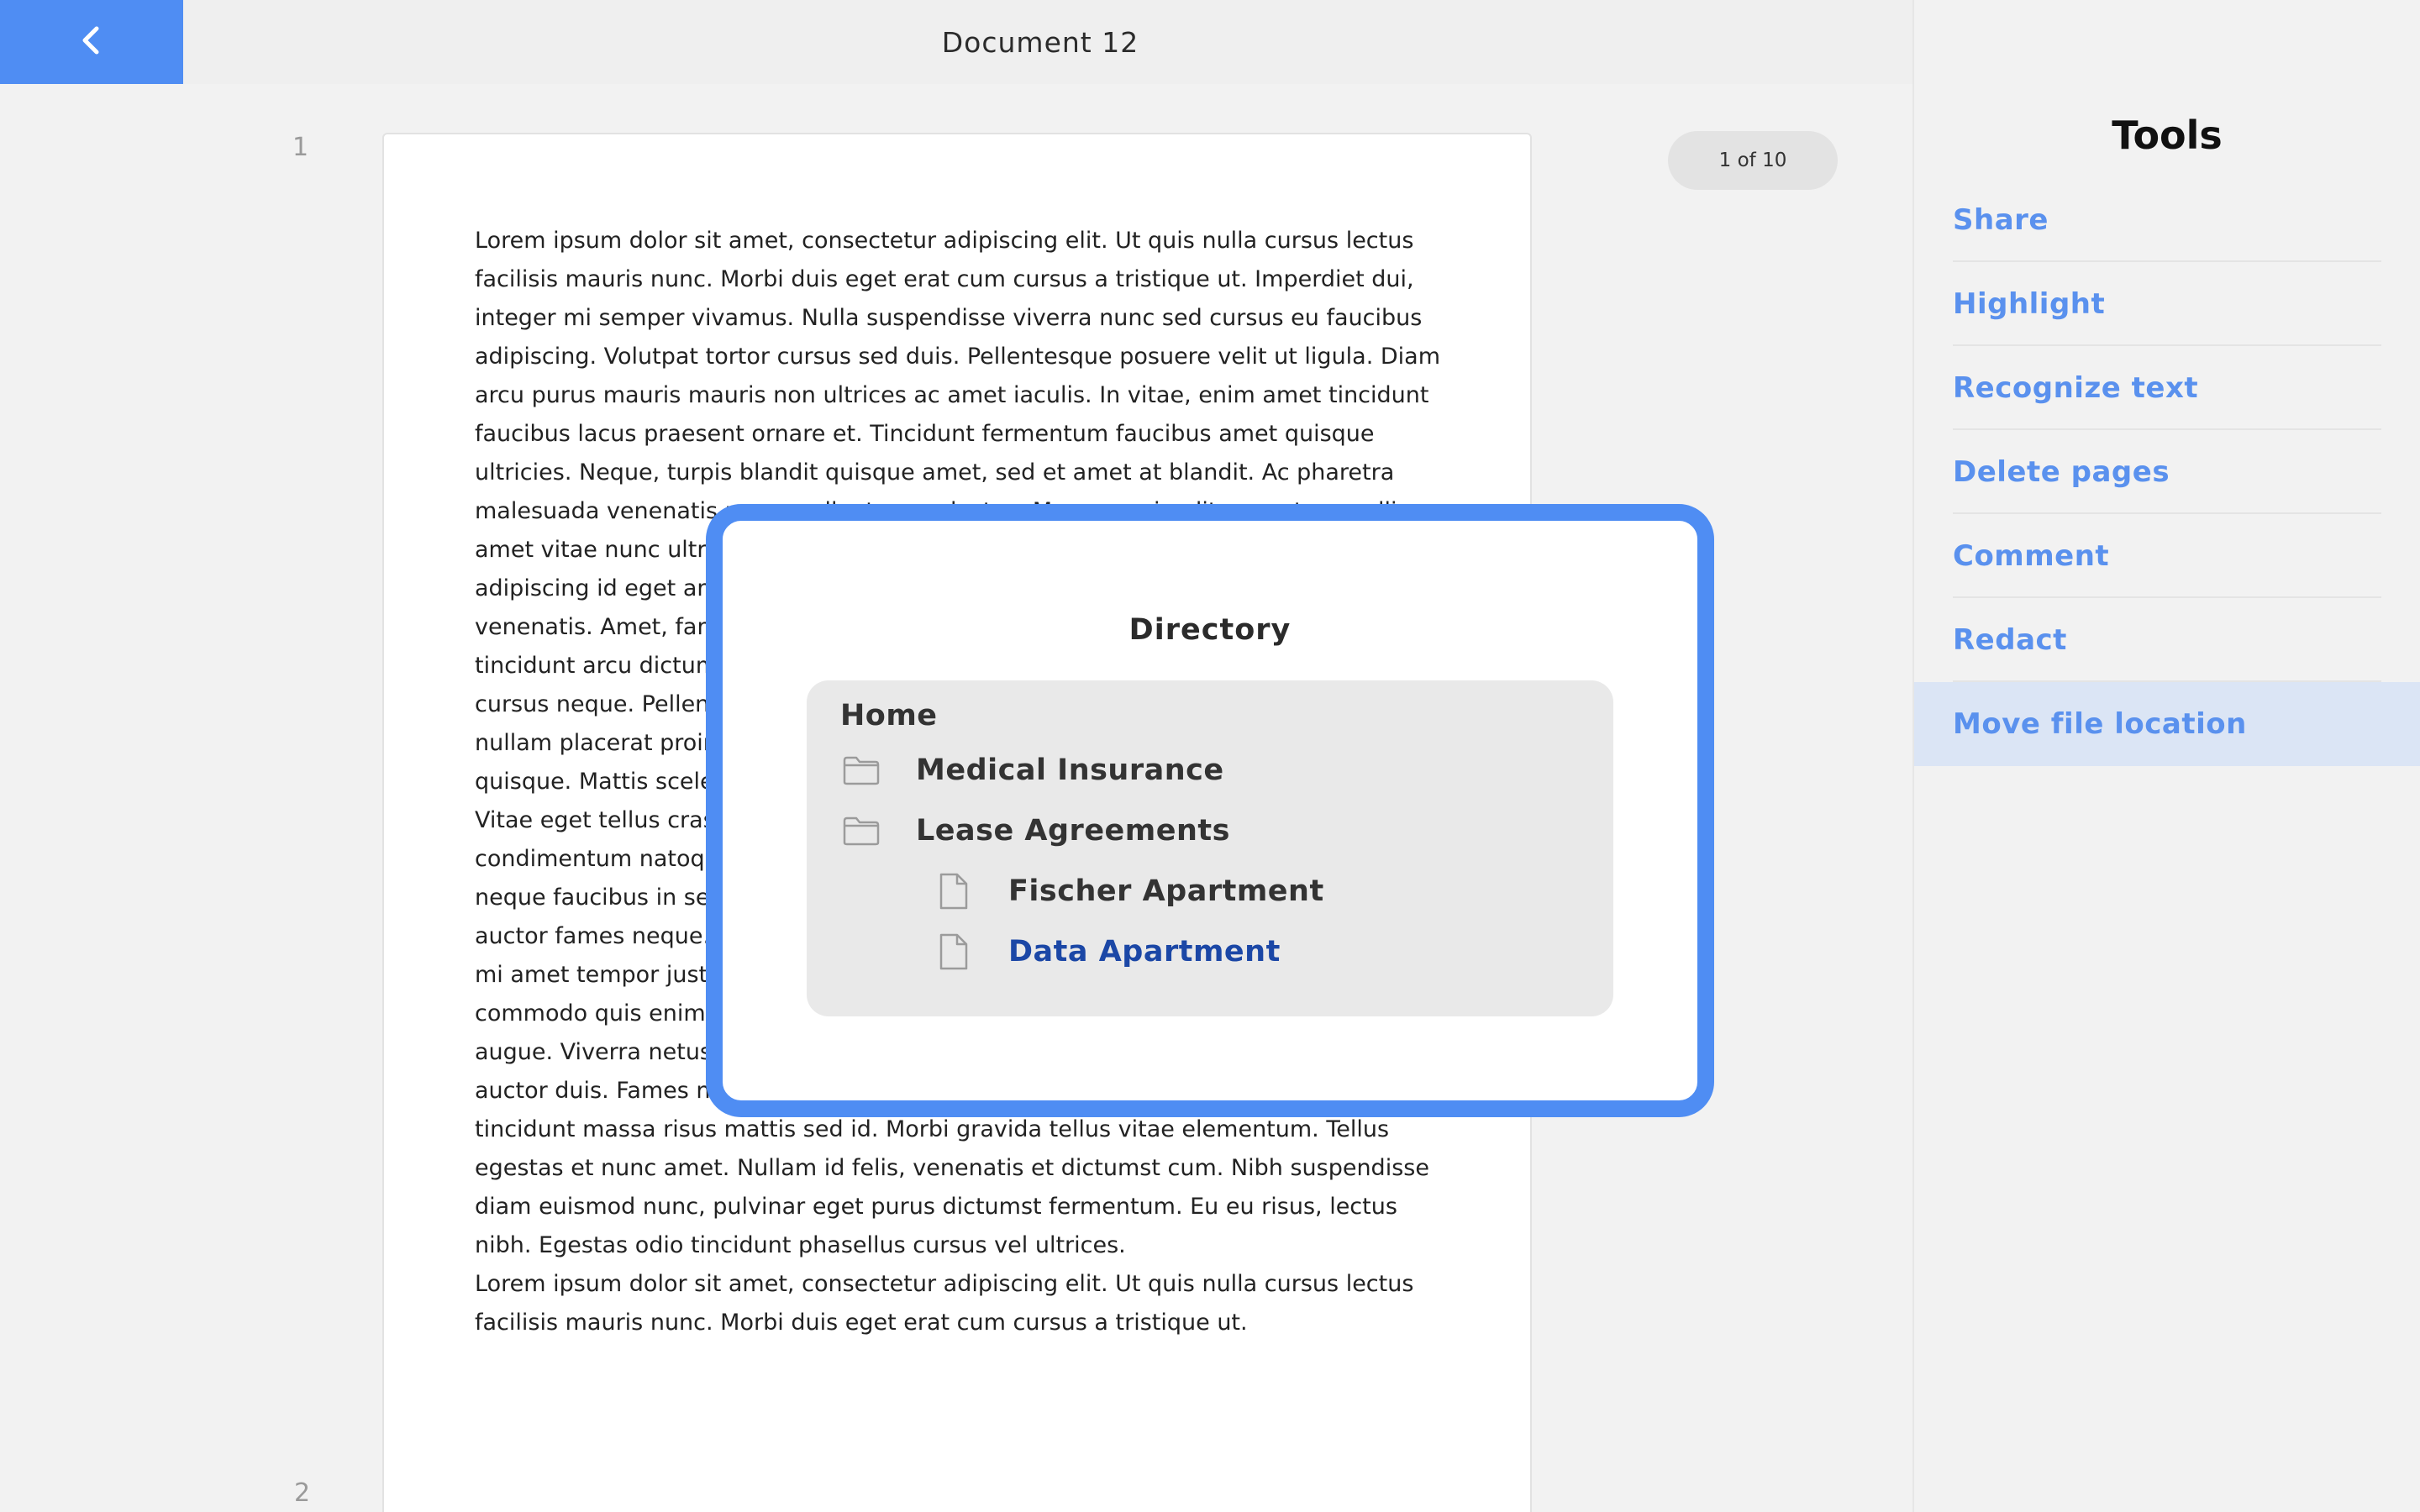  What do you see at coordinates (1070, 770) in the screenshot?
I see `folder-label: Medical Insurance` at bounding box center [1070, 770].